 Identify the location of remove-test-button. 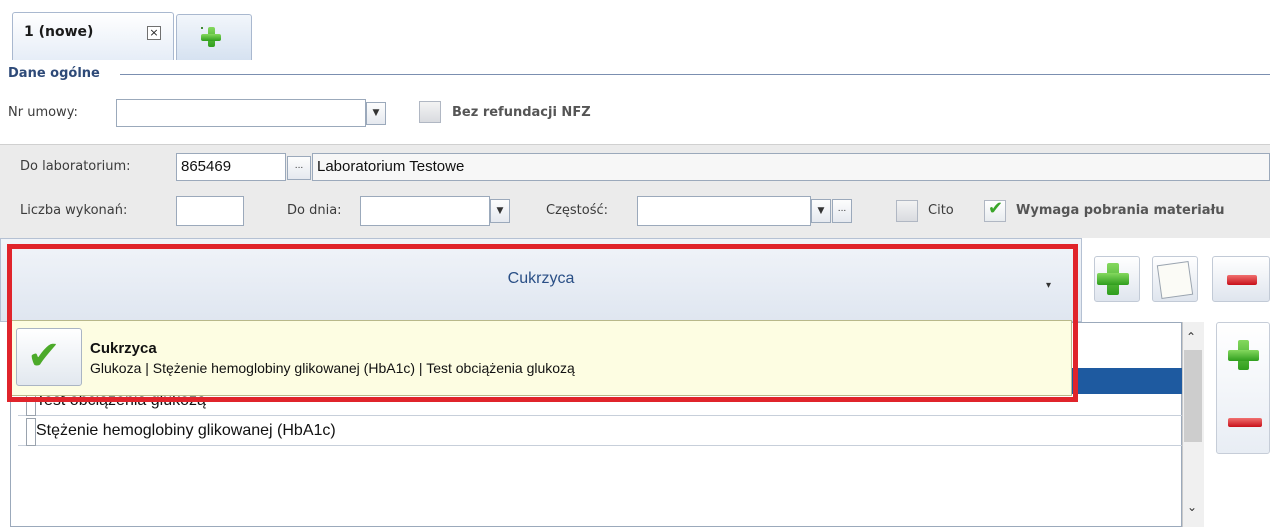
(1246, 424).